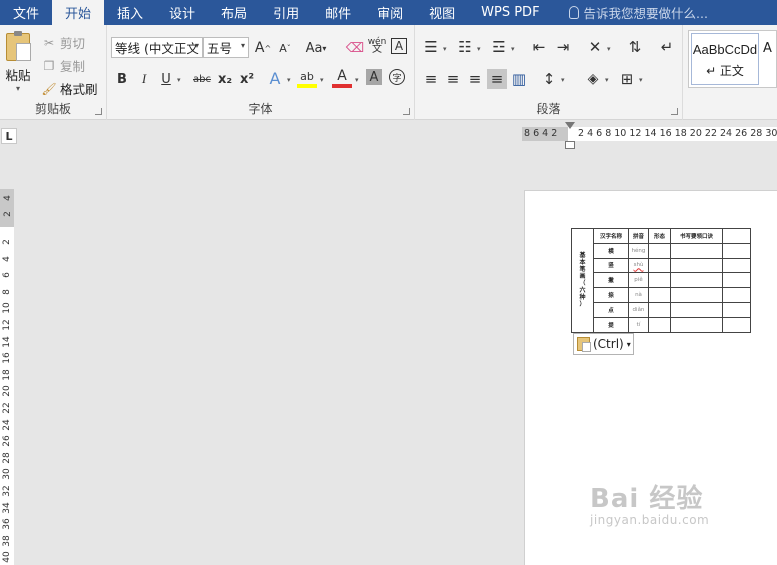 This screenshot has height=565, width=777. What do you see at coordinates (18, 75) in the screenshot?
I see `paste-label: 粘贴` at bounding box center [18, 75].